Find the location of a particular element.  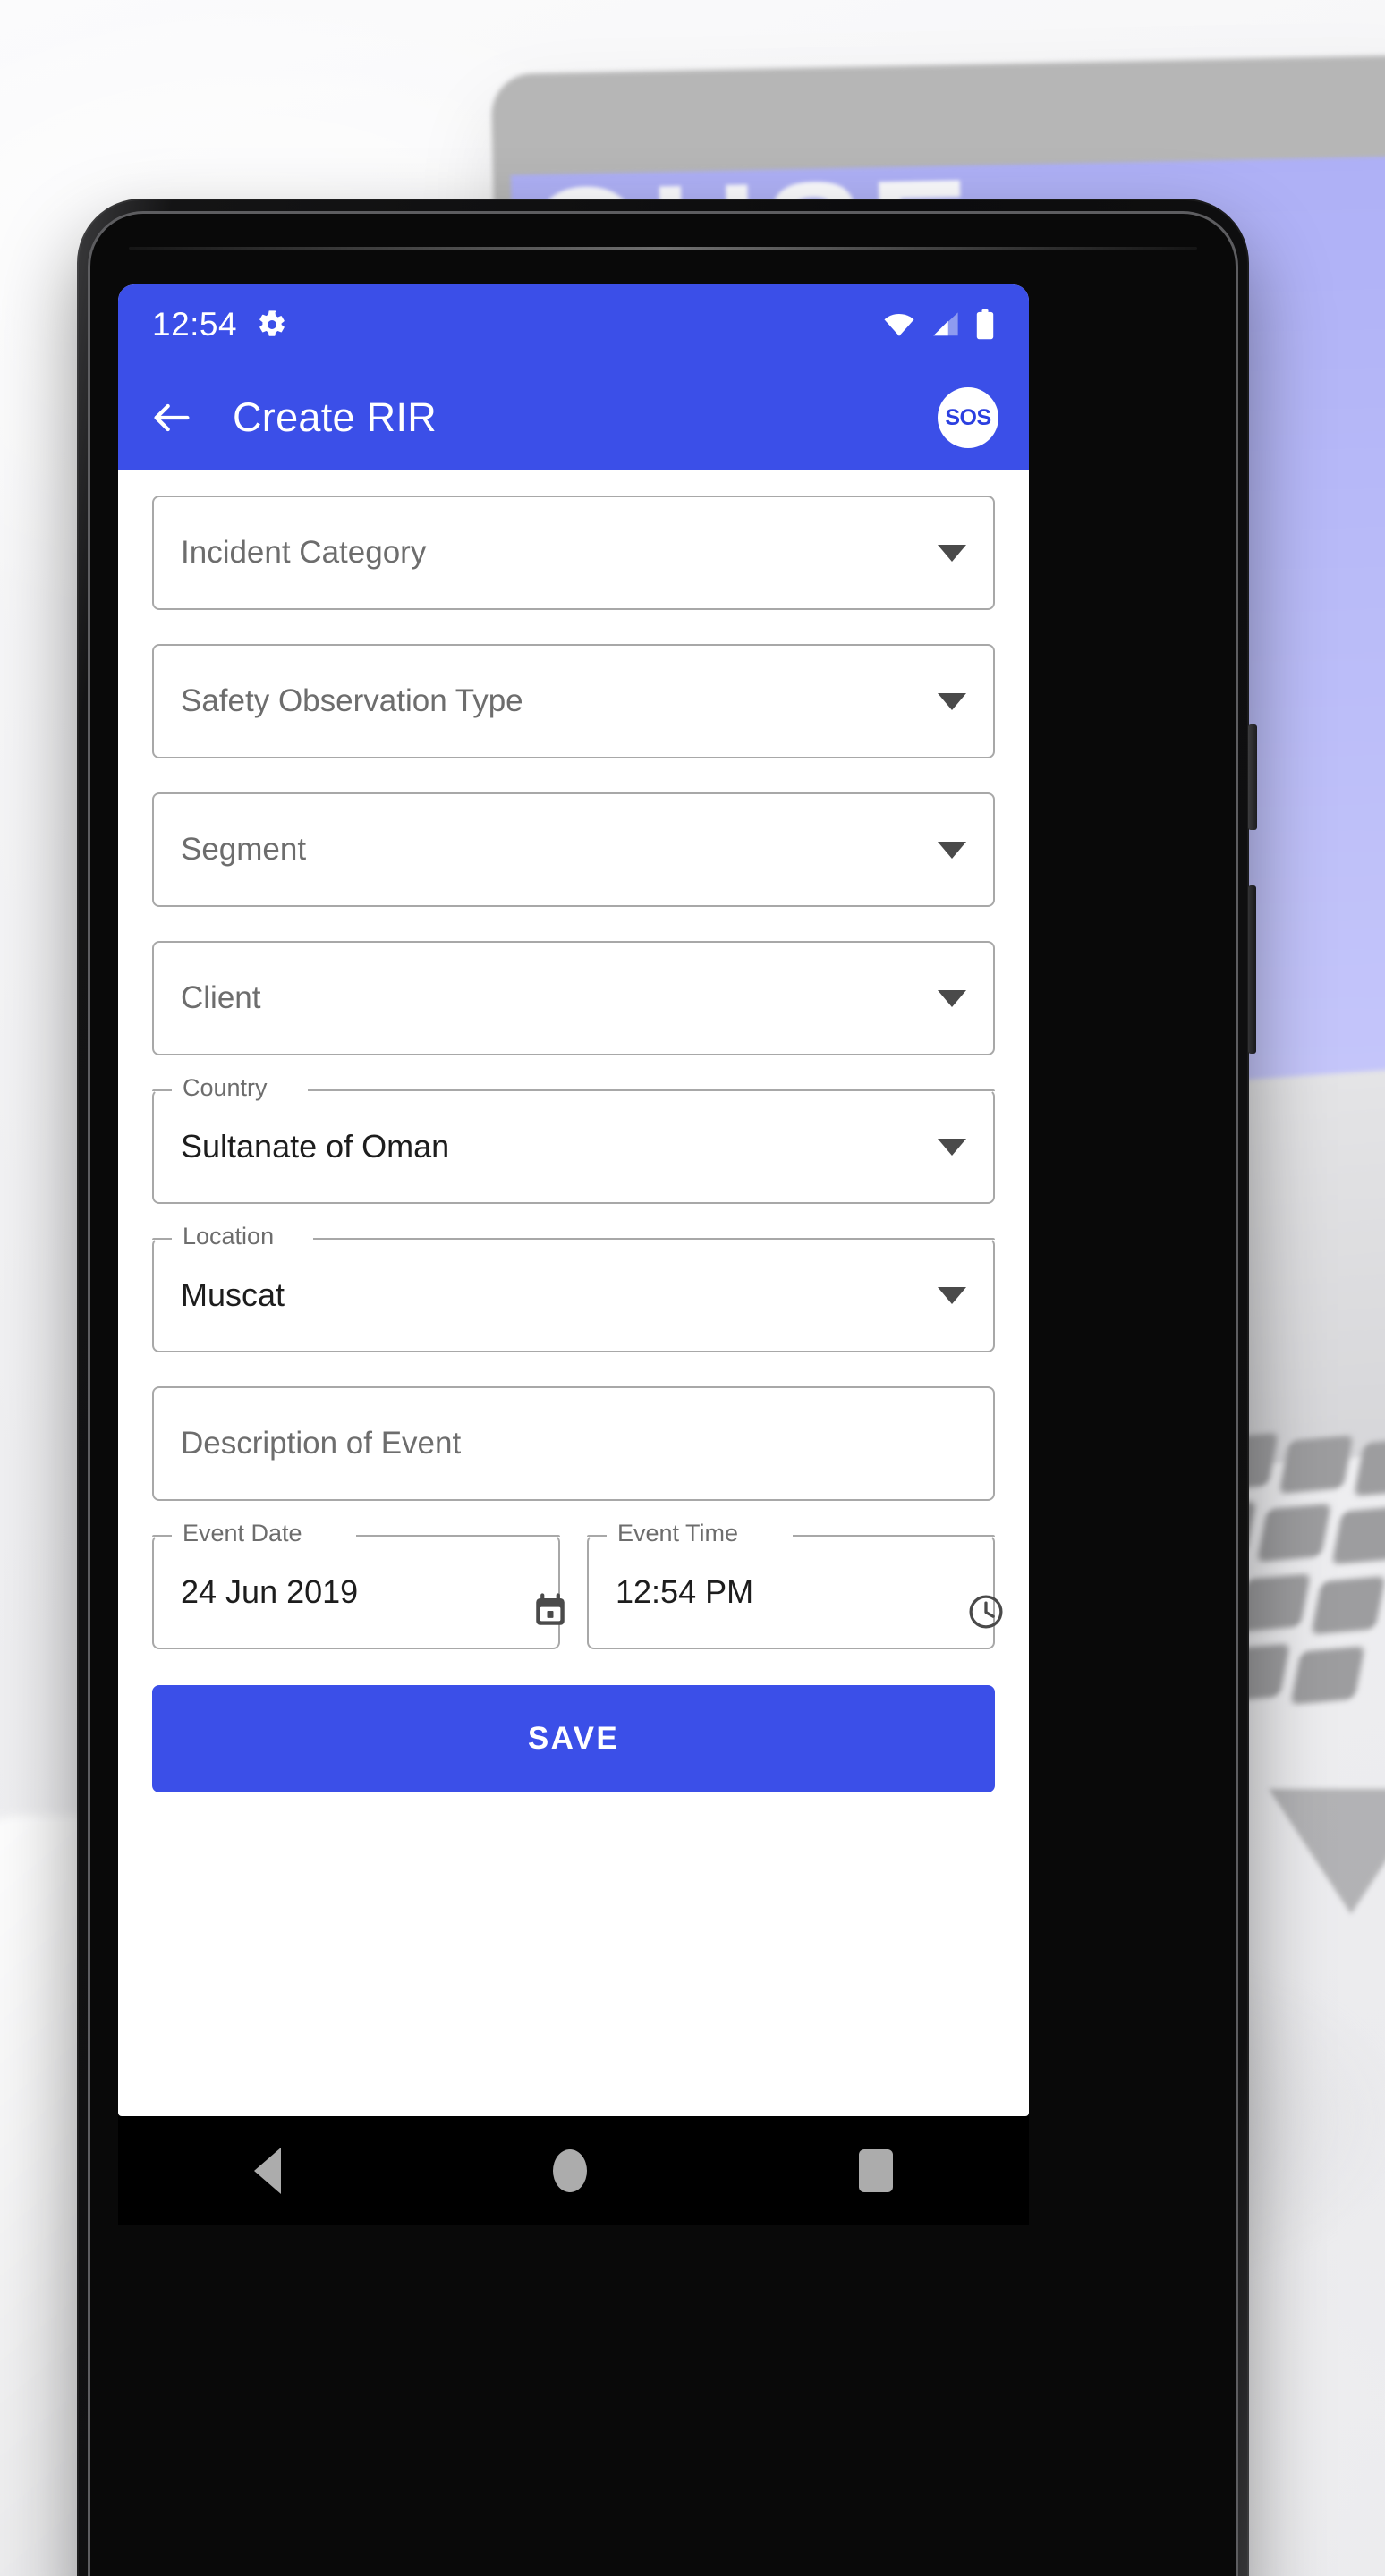

field-description-of-event: Description of Event is located at coordinates (573, 1443).